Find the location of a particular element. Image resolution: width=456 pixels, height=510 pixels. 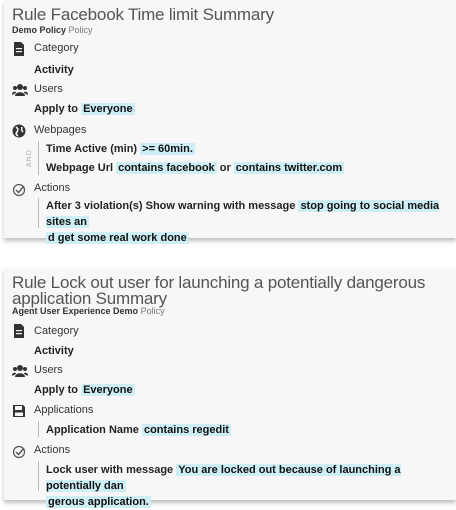

action-prefix: Lock user with message is located at coordinates (110, 470).